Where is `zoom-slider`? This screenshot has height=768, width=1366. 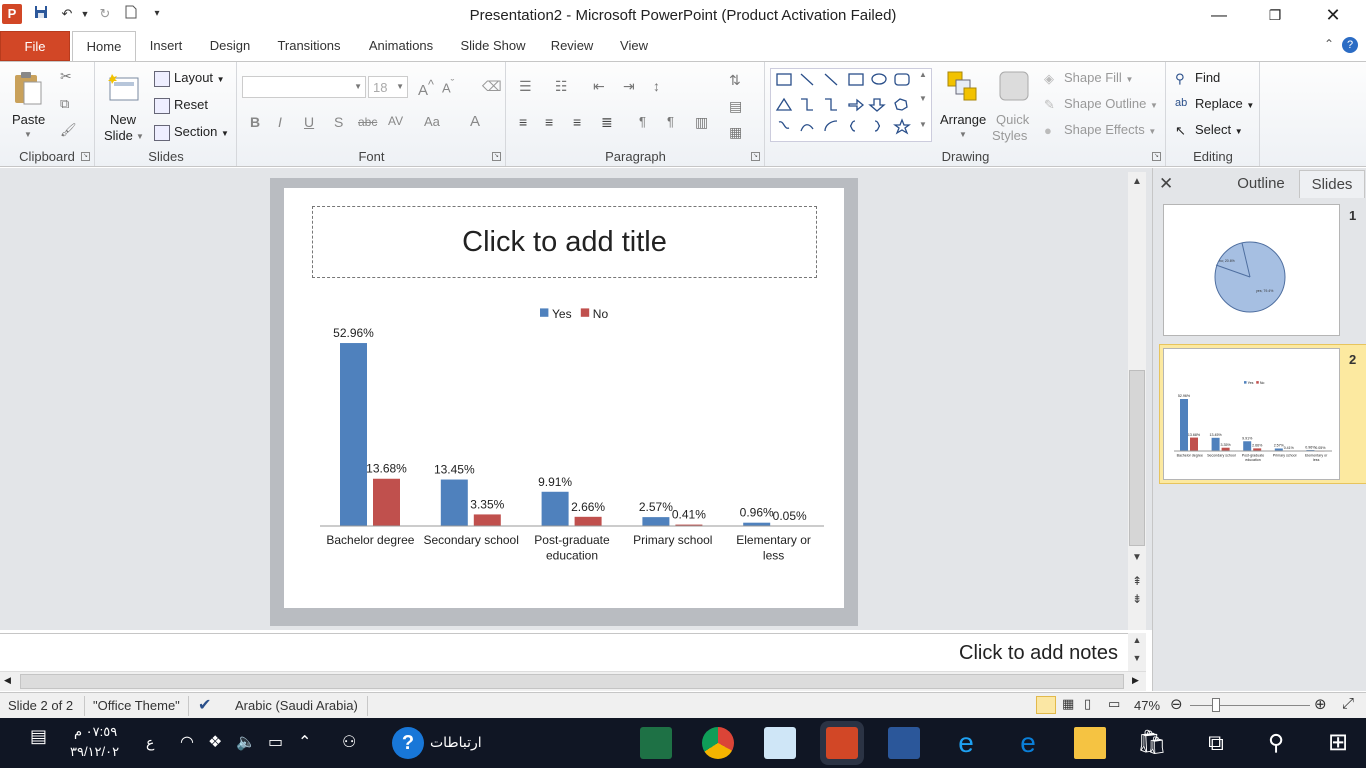
zoom-slider is located at coordinates (1250, 705).